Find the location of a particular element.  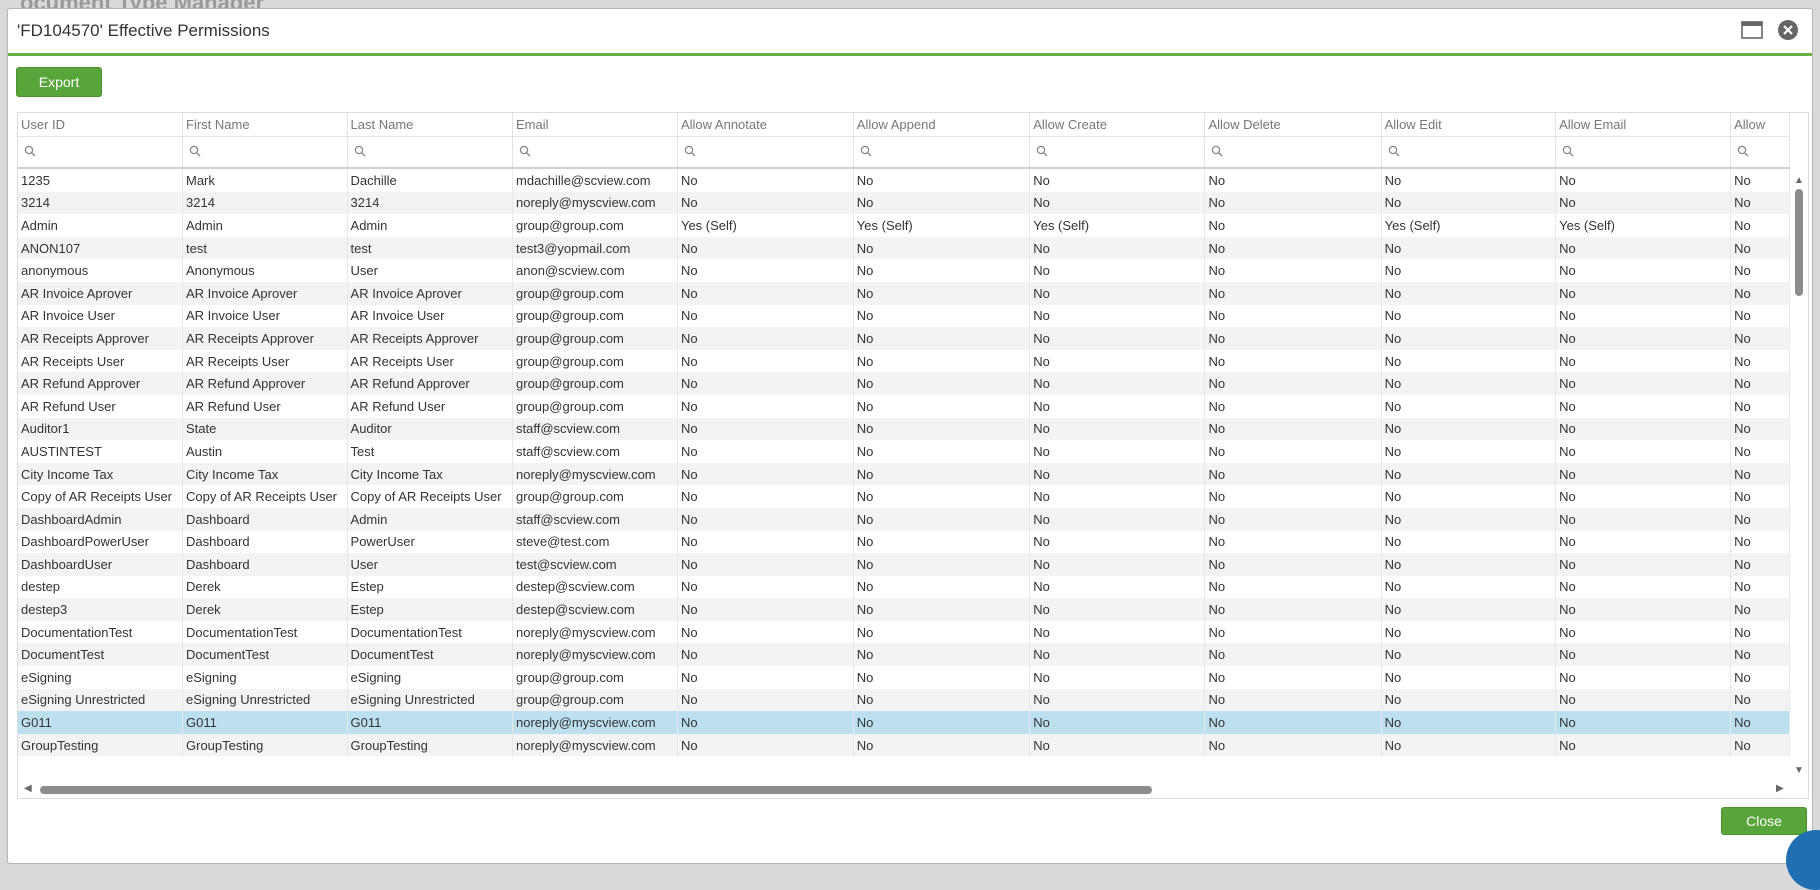

table-cell: eSigning is located at coordinates (430, 677).